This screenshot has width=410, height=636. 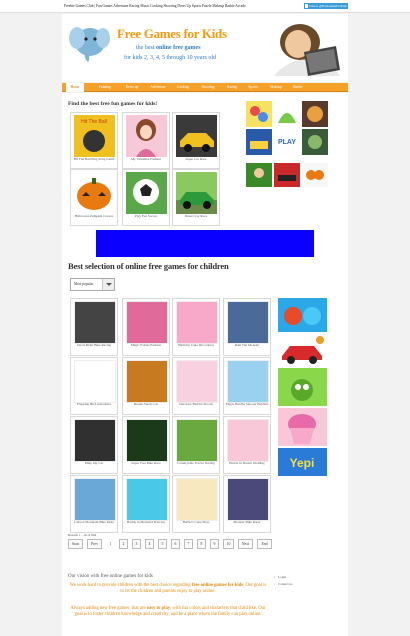 I want to click on side-game-thumb: PLAY, so click(x=287, y=142).